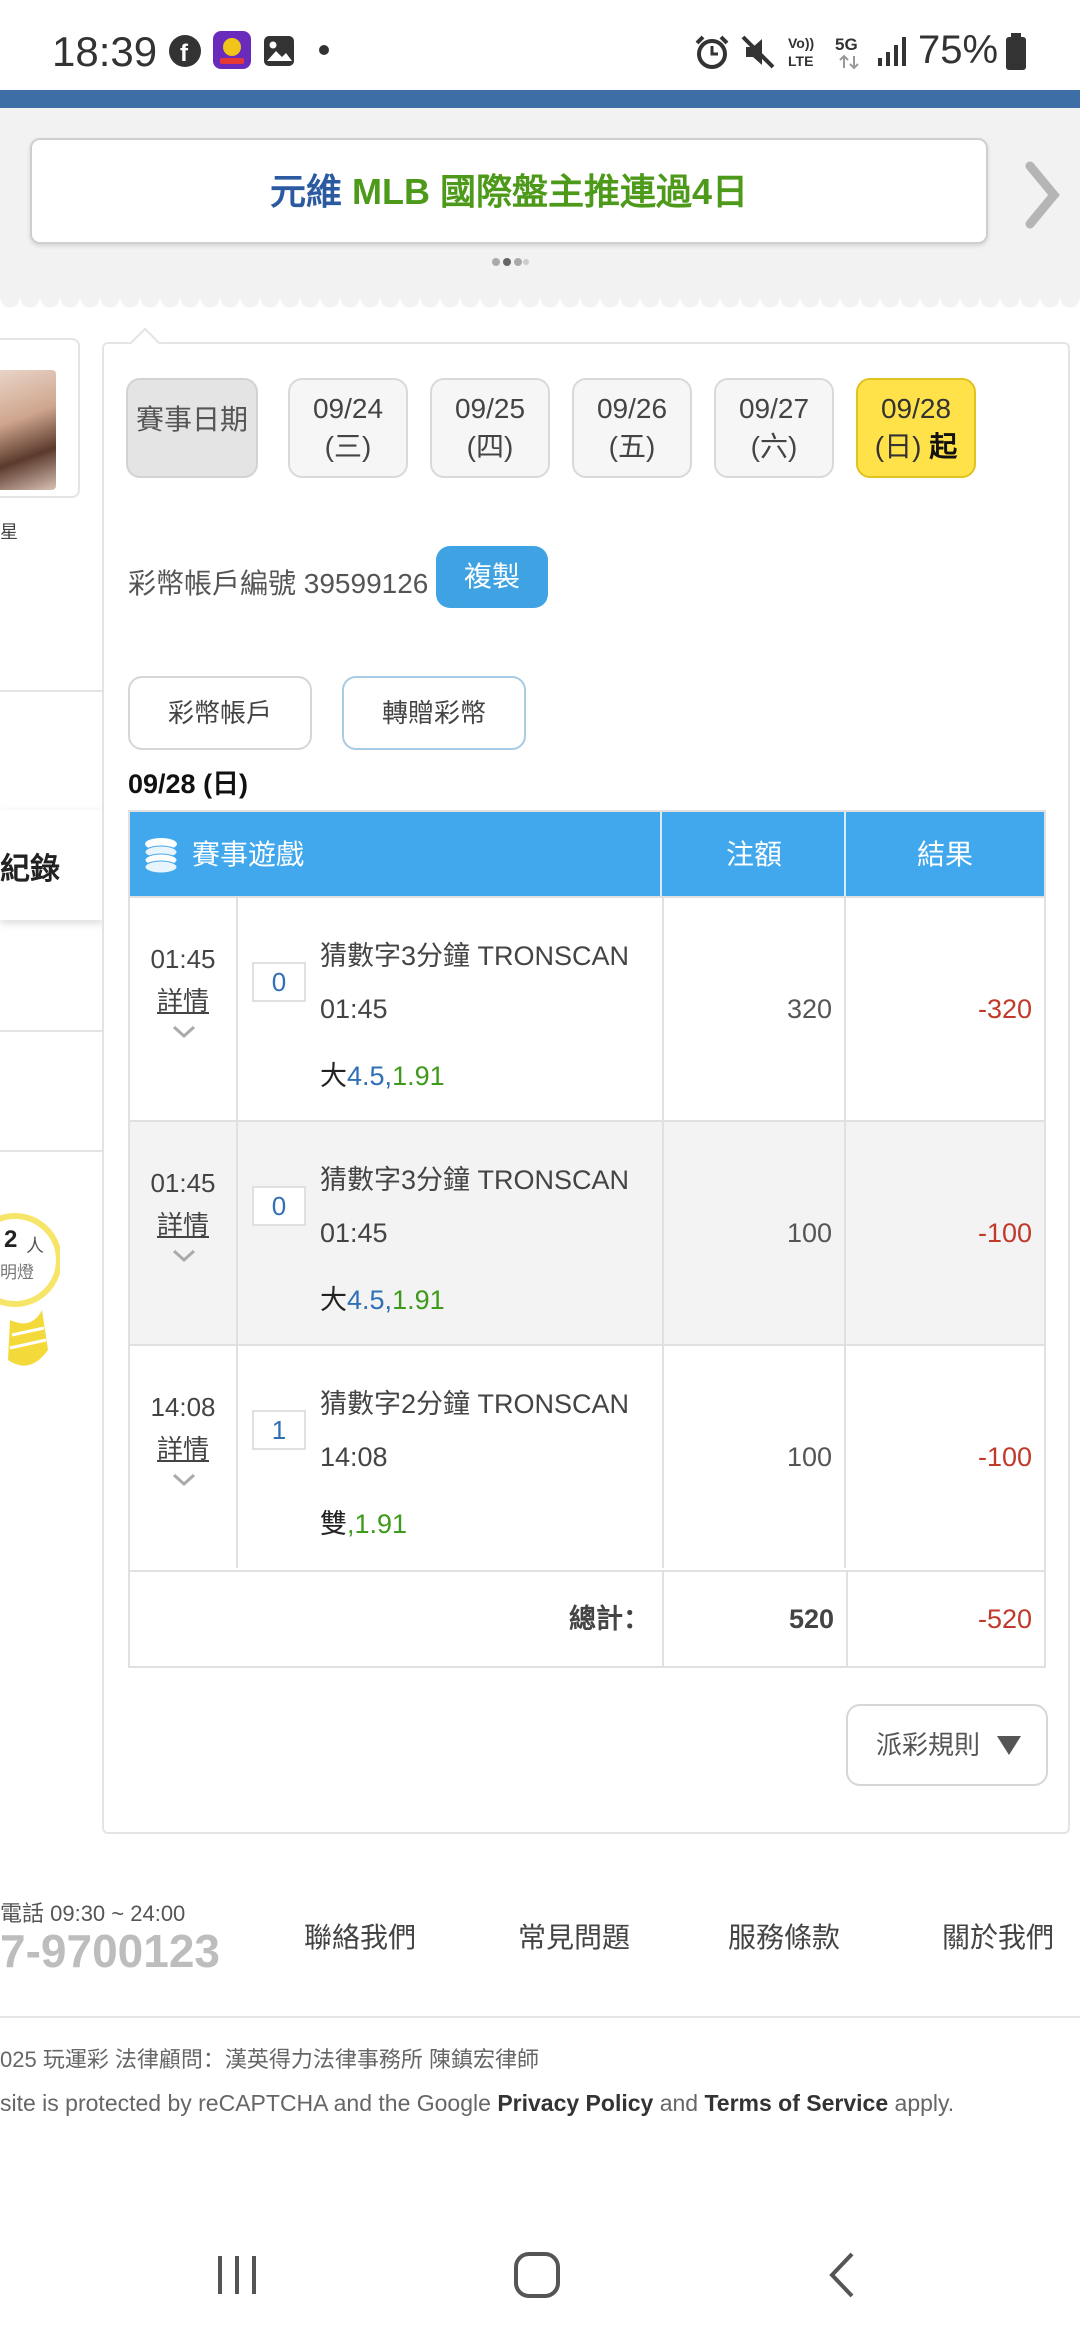 The image size is (1080, 2340). What do you see at coordinates (183, 1407) in the screenshot?
I see `bet-time: 14:08` at bounding box center [183, 1407].